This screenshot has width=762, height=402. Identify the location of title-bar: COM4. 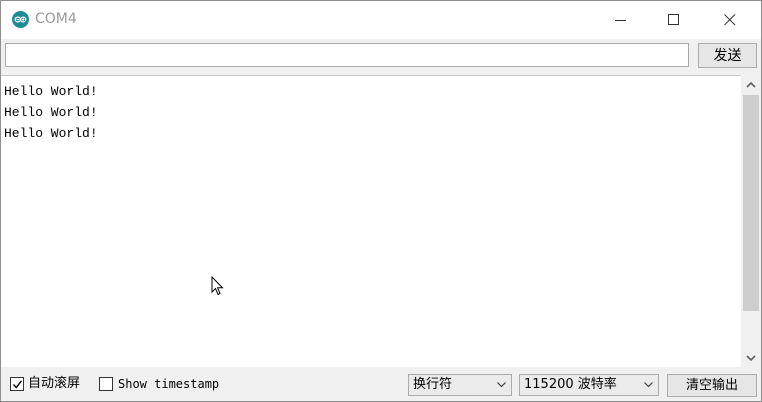
(381, 20).